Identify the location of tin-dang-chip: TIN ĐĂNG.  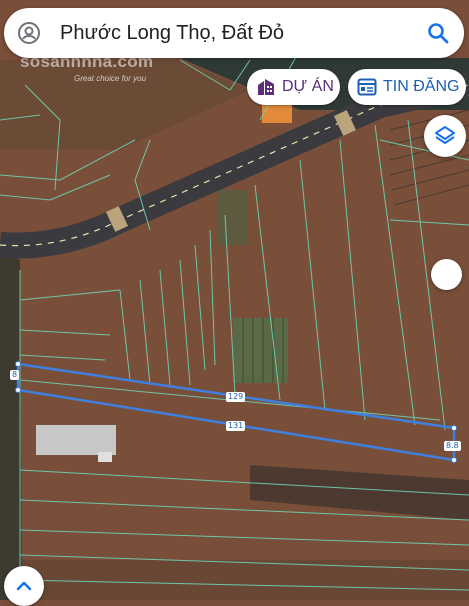
(407, 87).